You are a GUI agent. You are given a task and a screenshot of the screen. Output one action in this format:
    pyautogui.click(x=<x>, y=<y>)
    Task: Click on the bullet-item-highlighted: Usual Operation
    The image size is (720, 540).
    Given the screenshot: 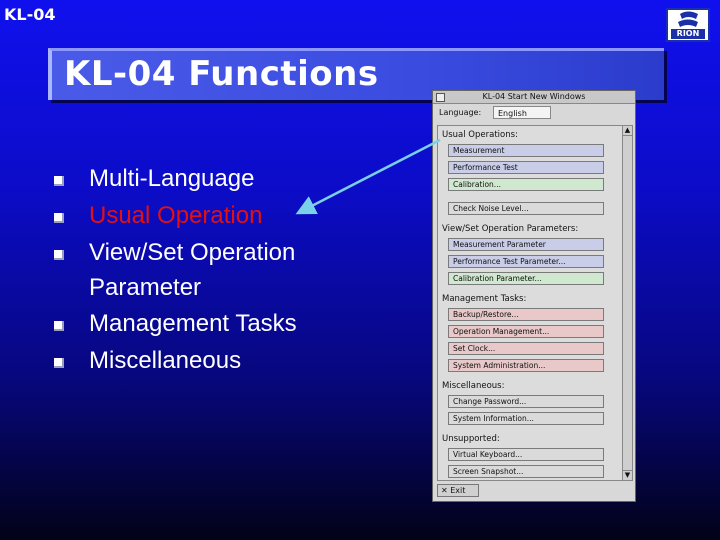 What is the action you would take?
    pyautogui.click(x=175, y=215)
    